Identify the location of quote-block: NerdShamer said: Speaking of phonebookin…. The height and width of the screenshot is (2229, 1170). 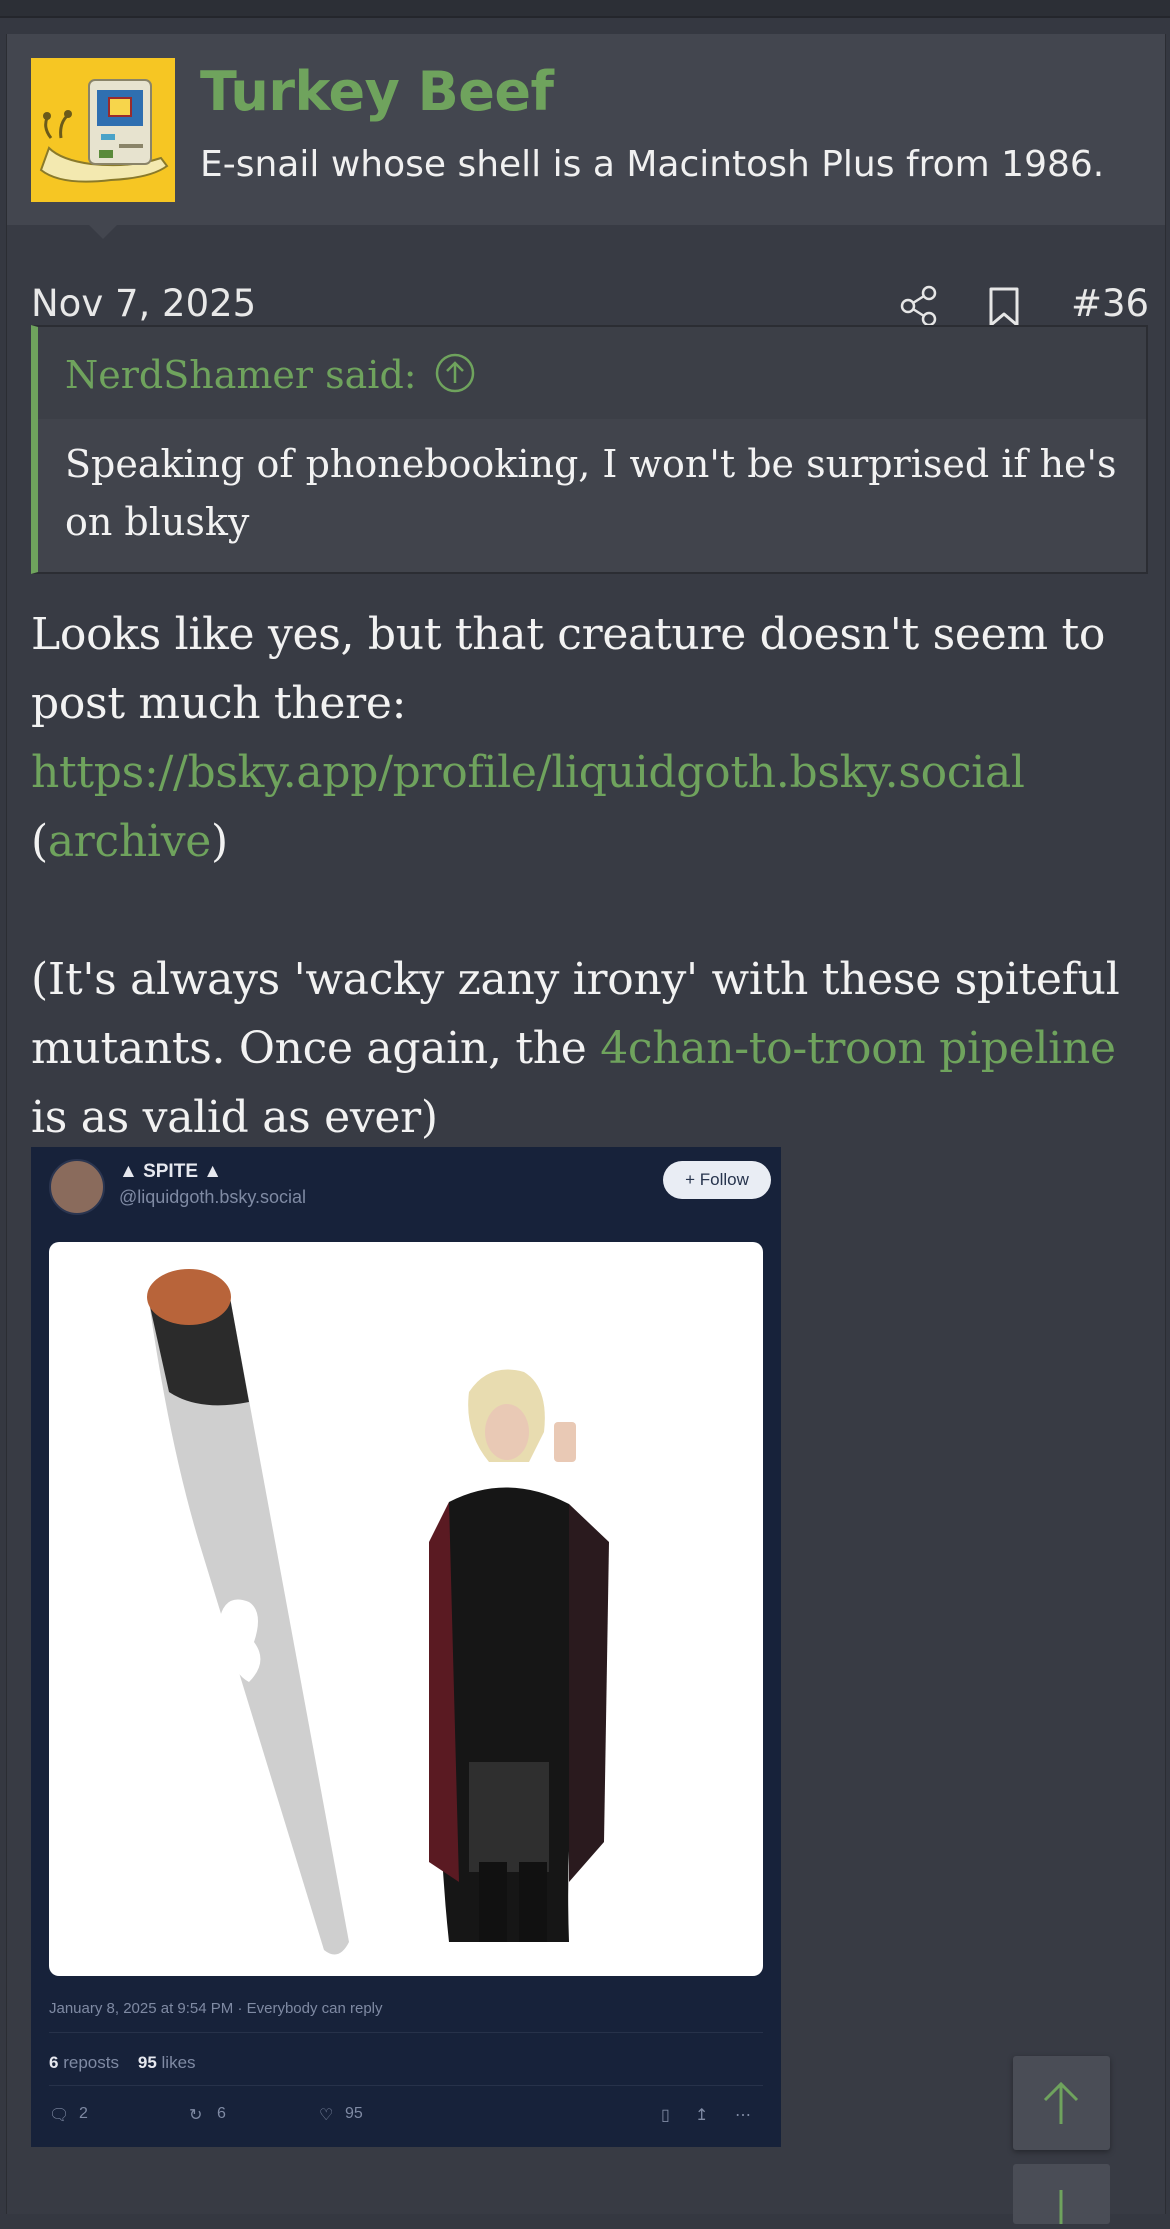
(589, 449).